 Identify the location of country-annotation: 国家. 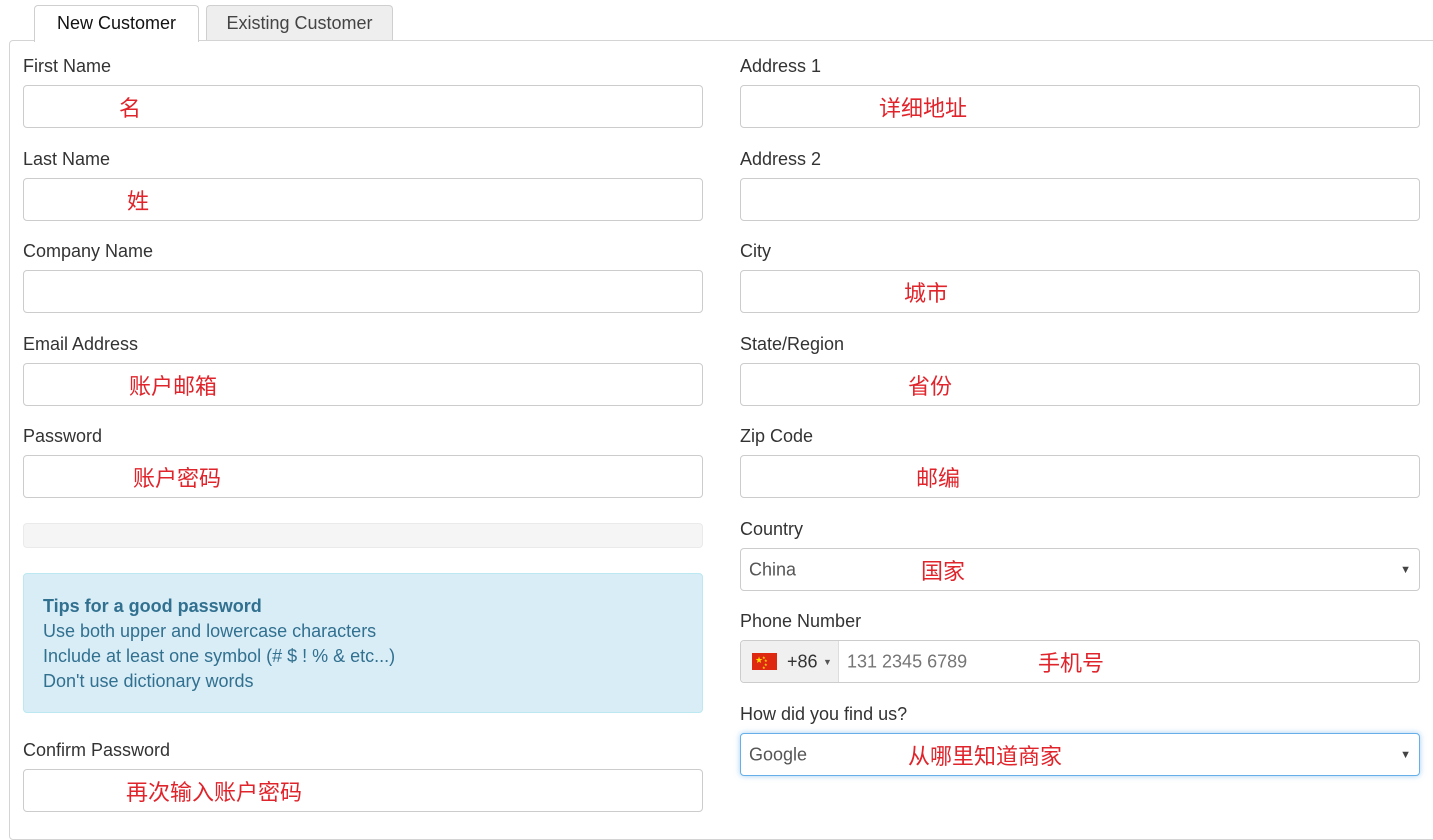
(943, 572).